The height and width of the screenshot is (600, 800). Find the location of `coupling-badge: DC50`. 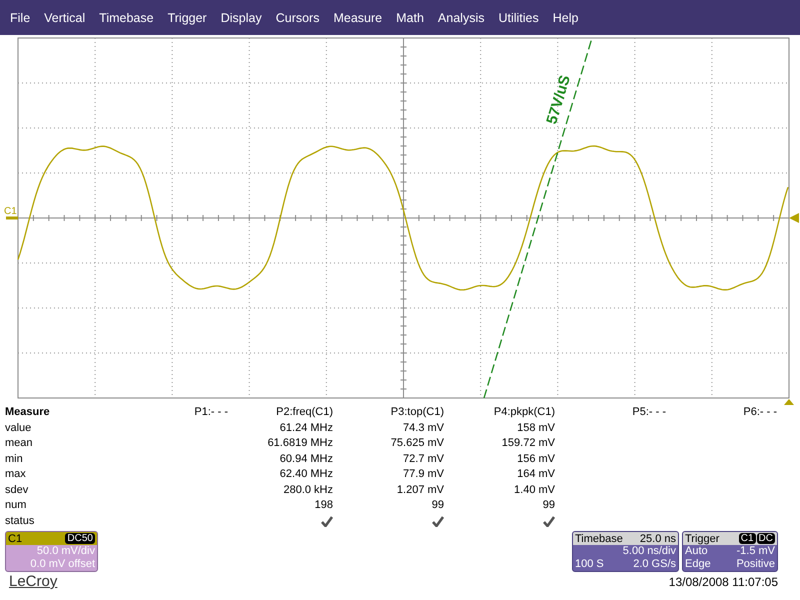

coupling-badge: DC50 is located at coordinates (80, 538).